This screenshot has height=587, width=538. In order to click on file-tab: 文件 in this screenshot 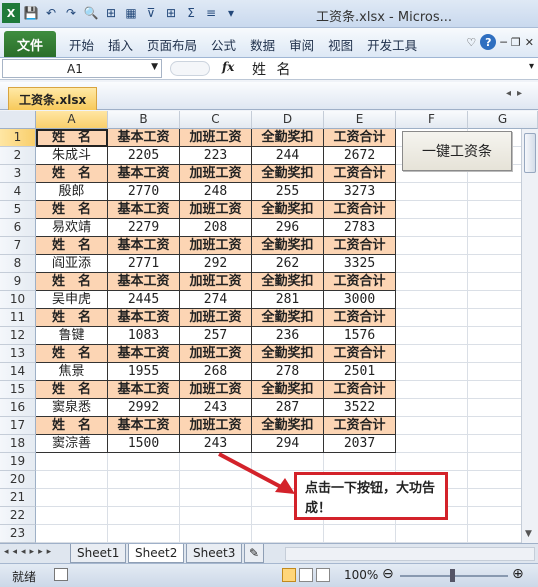, I will do `click(30, 44)`.